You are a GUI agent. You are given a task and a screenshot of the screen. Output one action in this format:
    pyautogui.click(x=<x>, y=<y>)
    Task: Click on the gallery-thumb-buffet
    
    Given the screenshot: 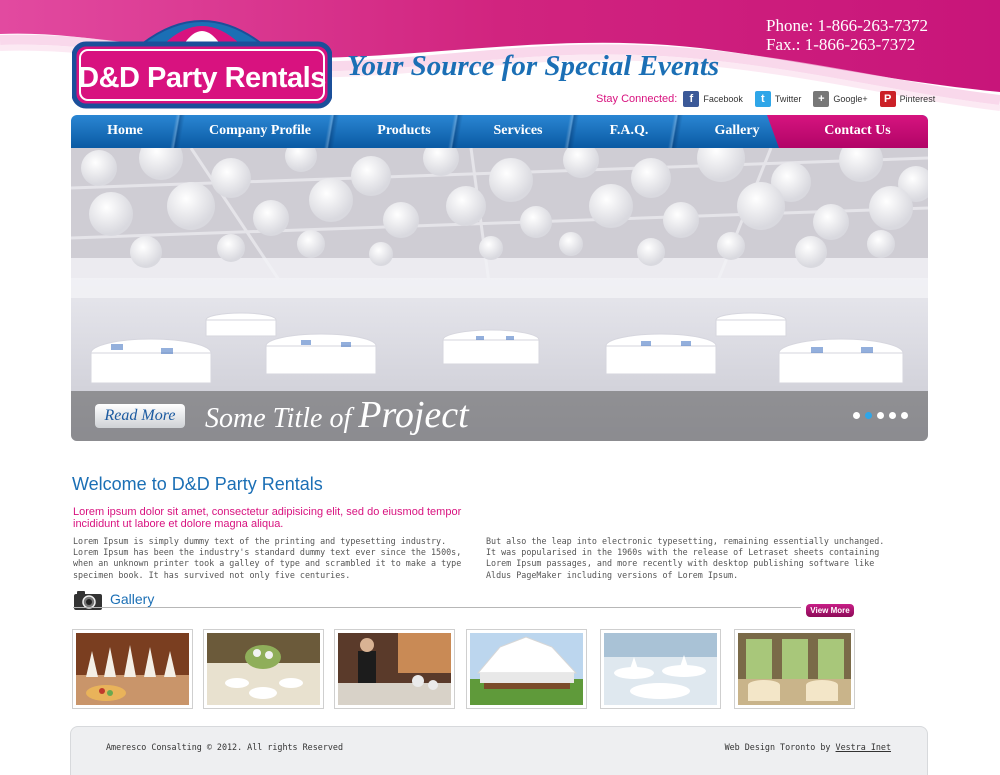 What is the action you would take?
    pyautogui.click(x=132, y=669)
    